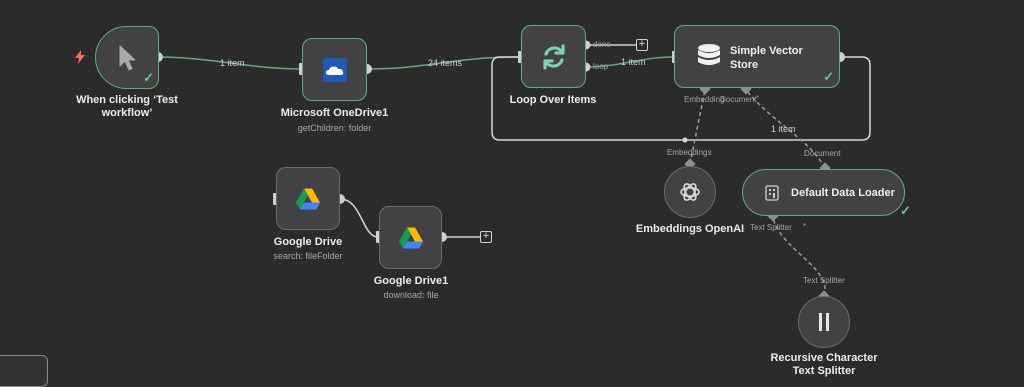 This screenshot has width=1024, height=387. I want to click on text-splitter-node, so click(824, 322).